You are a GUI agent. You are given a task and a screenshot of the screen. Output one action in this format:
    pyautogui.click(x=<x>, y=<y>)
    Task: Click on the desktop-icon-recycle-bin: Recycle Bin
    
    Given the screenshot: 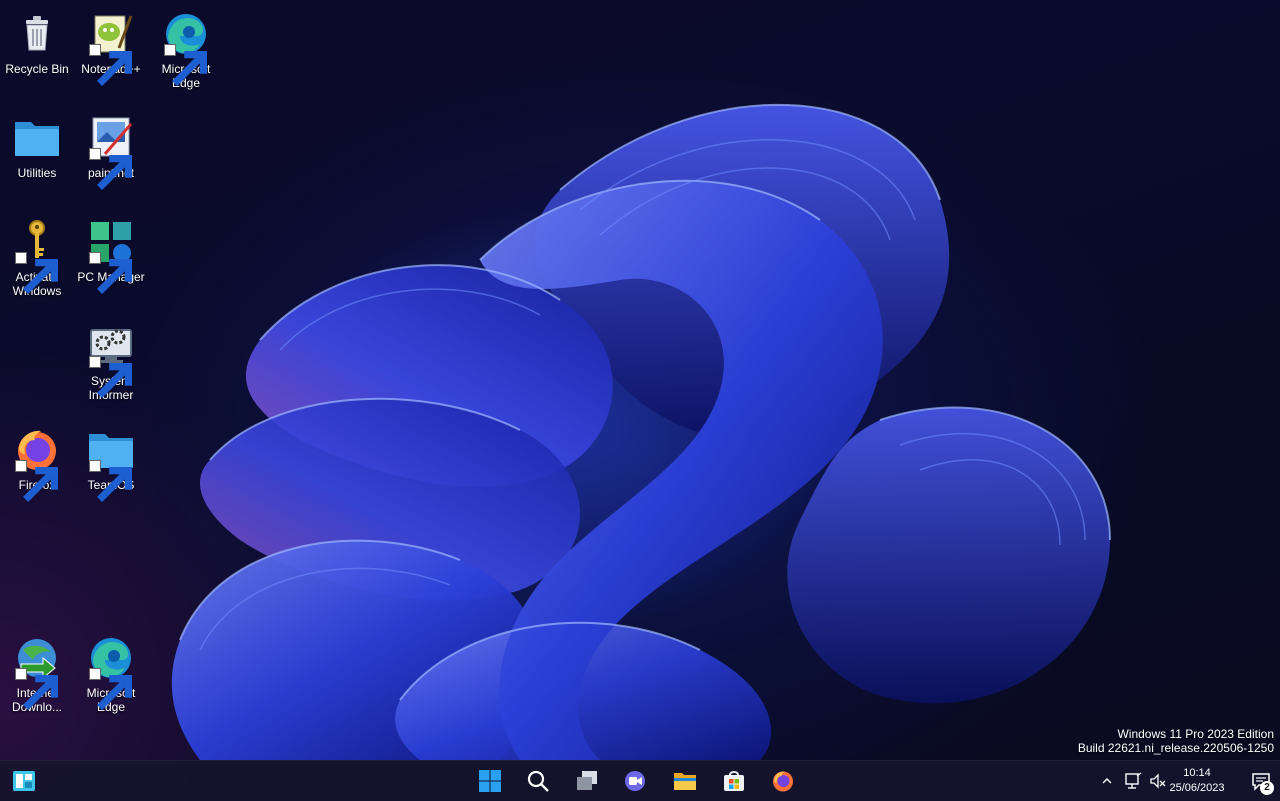 What is the action you would take?
    pyautogui.click(x=37, y=43)
    